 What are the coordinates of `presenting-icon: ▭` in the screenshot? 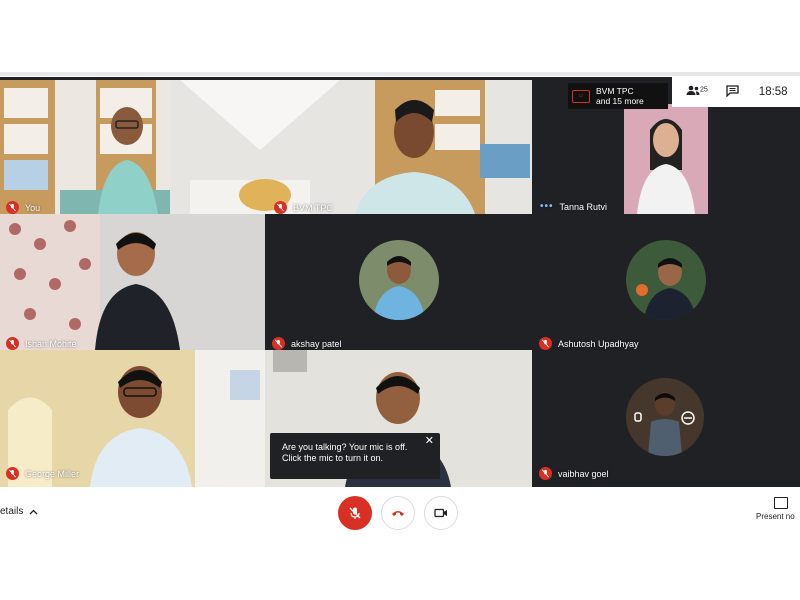 It's located at (581, 96).